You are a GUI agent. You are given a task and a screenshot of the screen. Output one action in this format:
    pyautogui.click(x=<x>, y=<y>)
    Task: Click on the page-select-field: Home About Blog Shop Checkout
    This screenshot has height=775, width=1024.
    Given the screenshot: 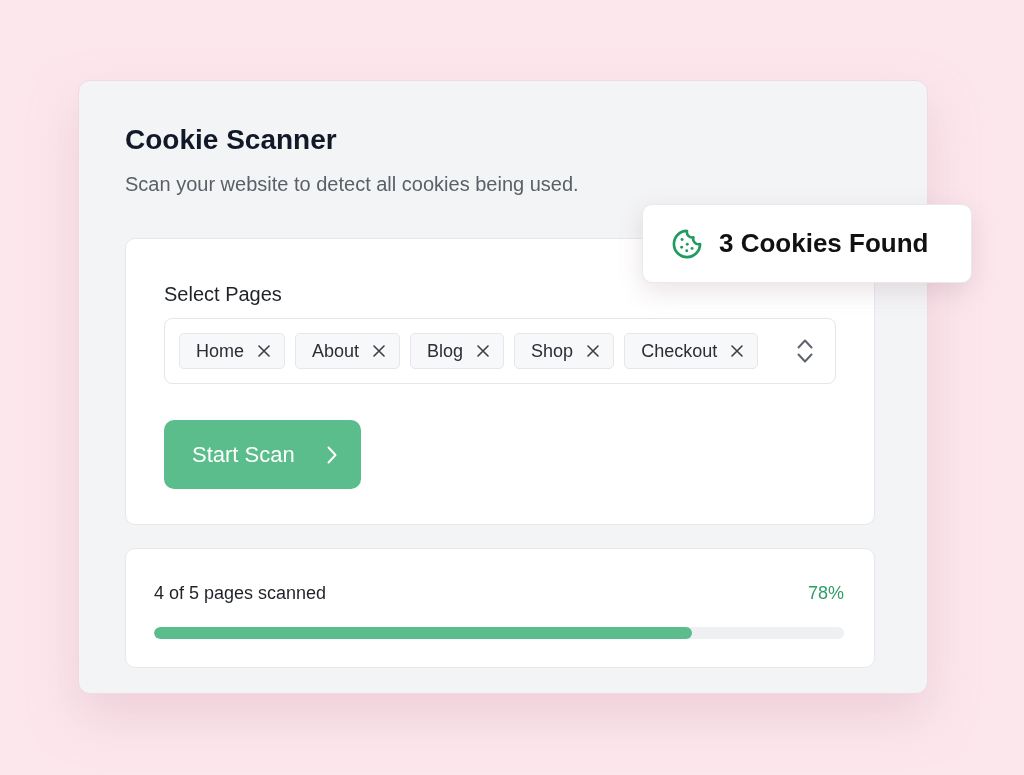 What is the action you would take?
    pyautogui.click(x=500, y=351)
    